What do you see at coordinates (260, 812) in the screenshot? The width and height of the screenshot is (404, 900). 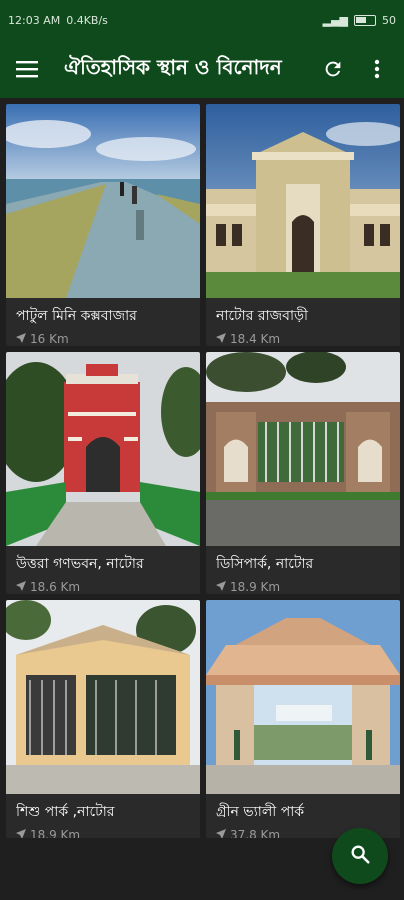 I see `place-name: গ্রীন ভ্যালী পার্ক` at bounding box center [260, 812].